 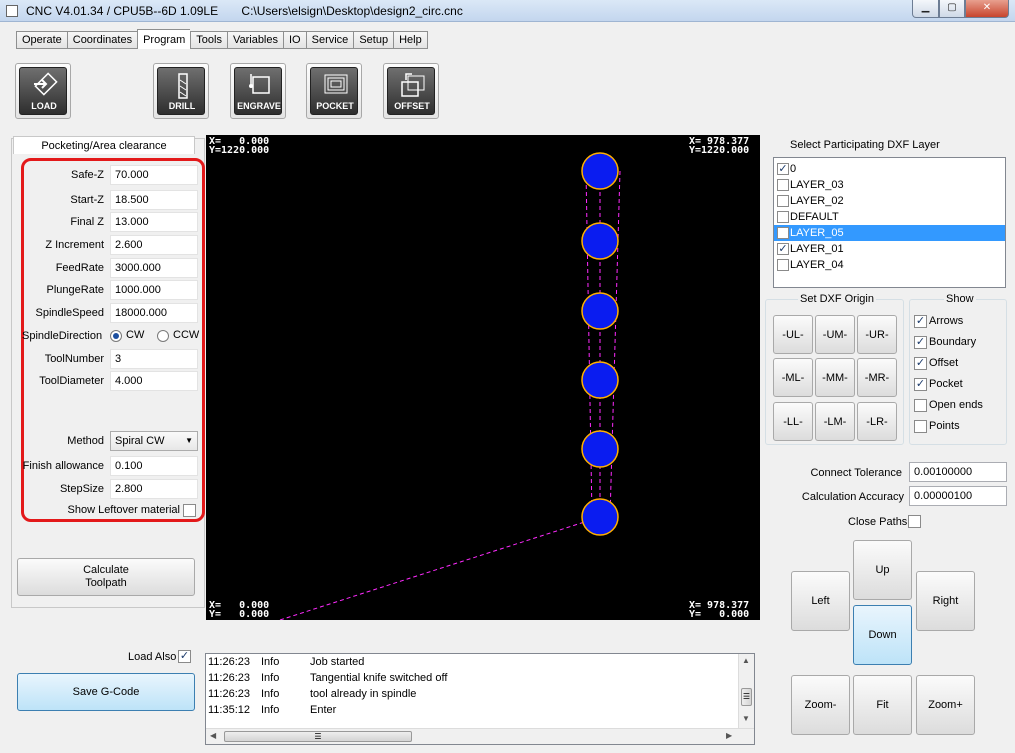 I want to click on origin-ur-button: -UR-, so click(x=877, y=334).